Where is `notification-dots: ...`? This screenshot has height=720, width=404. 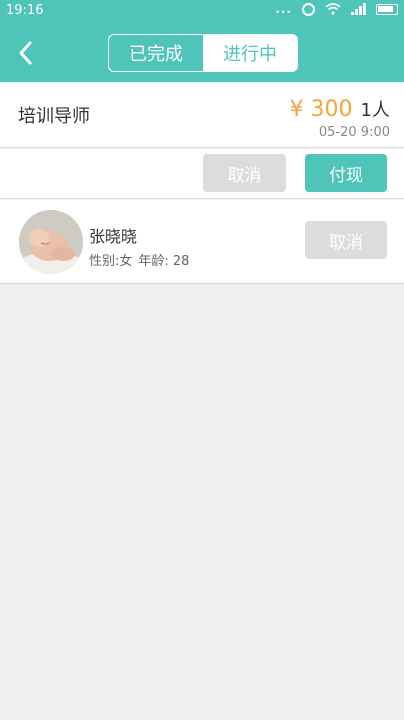
notification-dots: ... is located at coordinates (283, 9).